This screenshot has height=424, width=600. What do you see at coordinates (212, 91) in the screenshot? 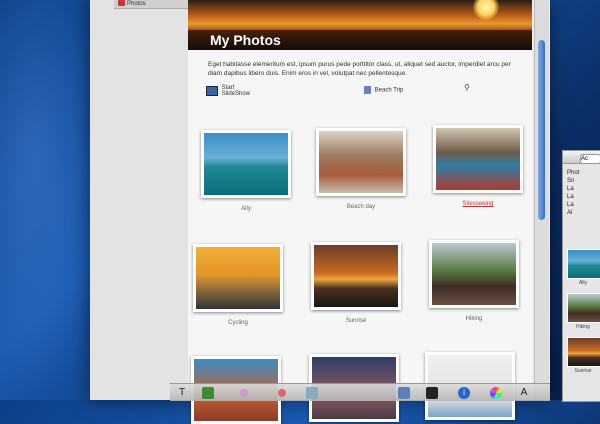
I see `slideshow-icon` at bounding box center [212, 91].